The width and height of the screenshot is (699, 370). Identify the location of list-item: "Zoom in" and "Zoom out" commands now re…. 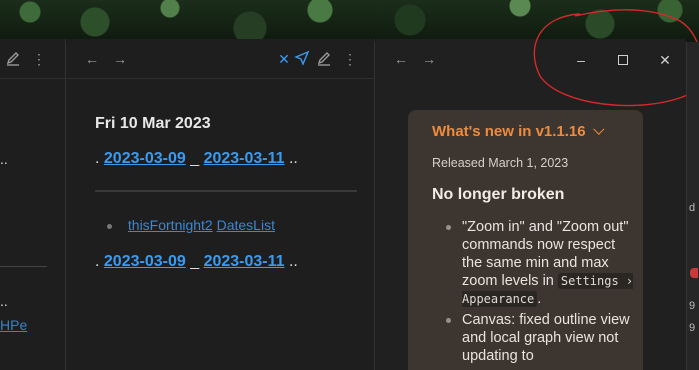
(540, 263).